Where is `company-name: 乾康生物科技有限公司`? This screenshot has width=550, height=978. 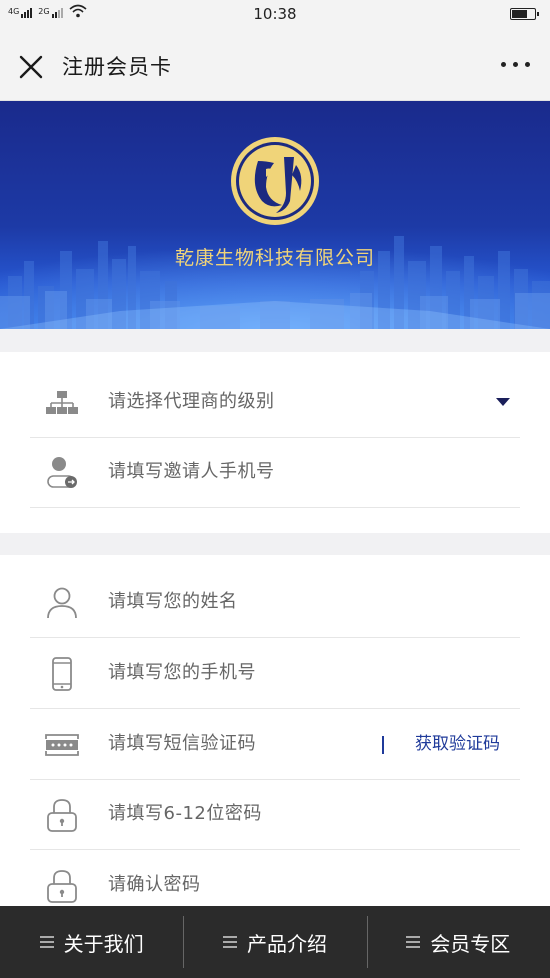 company-name: 乾康生物科技有限公司 is located at coordinates (274, 258).